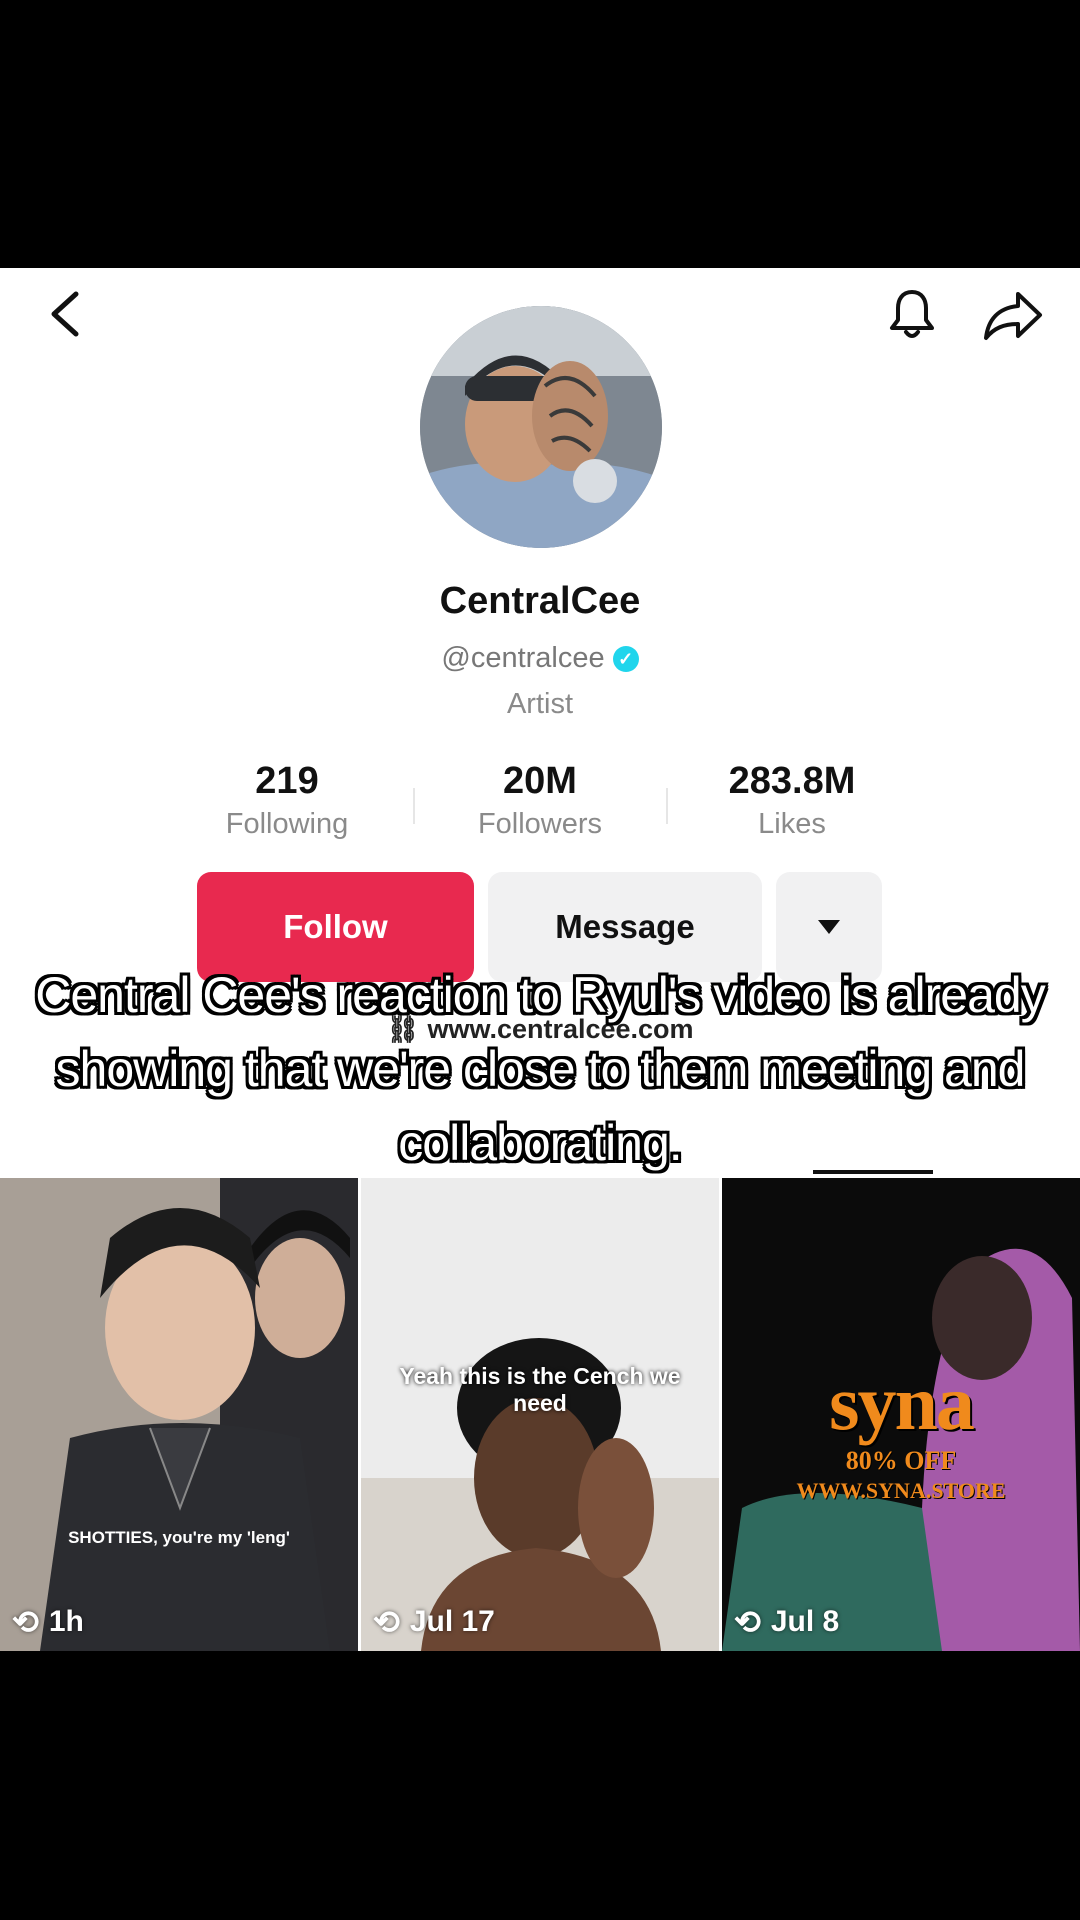 Image resolution: width=1080 pixels, height=1920 pixels. Describe the element at coordinates (829, 927) in the screenshot. I see `dropdown-arrow-icon` at that location.